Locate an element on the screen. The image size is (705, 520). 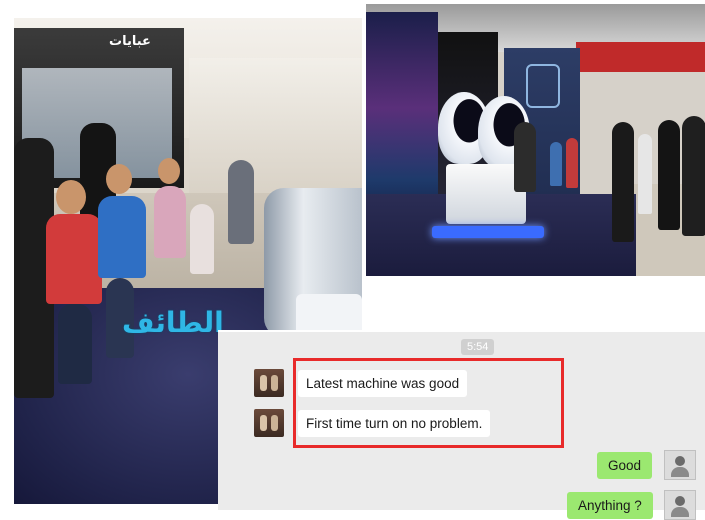
message-bubble-sent: Good is located at coordinates (625, 465).